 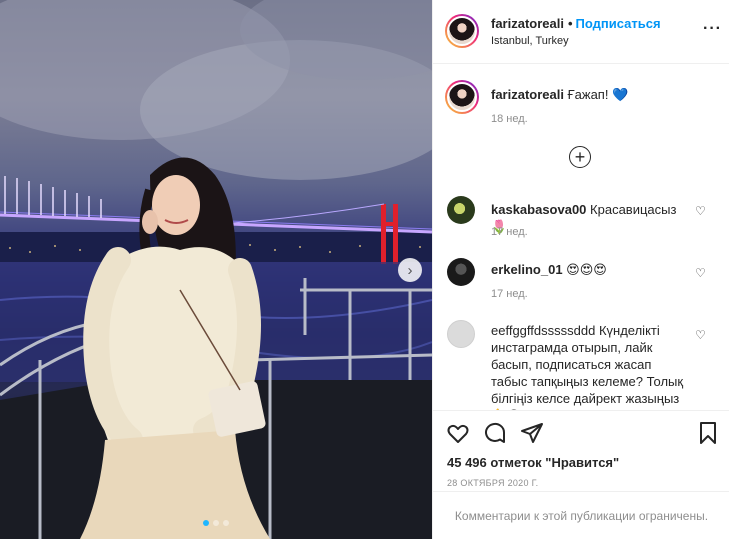 I want to click on next-photo-button: ›, so click(x=410, y=270).